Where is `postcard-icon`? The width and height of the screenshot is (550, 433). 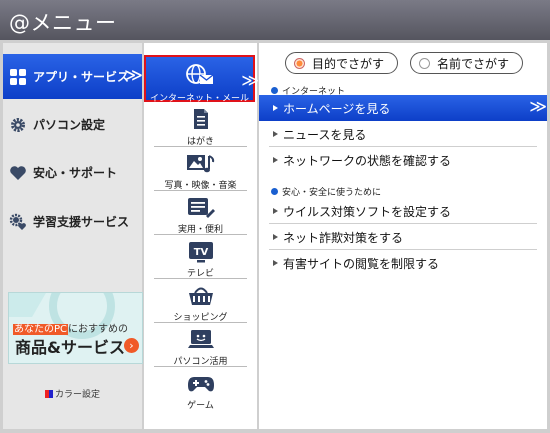 postcard-icon is located at coordinates (200, 120).